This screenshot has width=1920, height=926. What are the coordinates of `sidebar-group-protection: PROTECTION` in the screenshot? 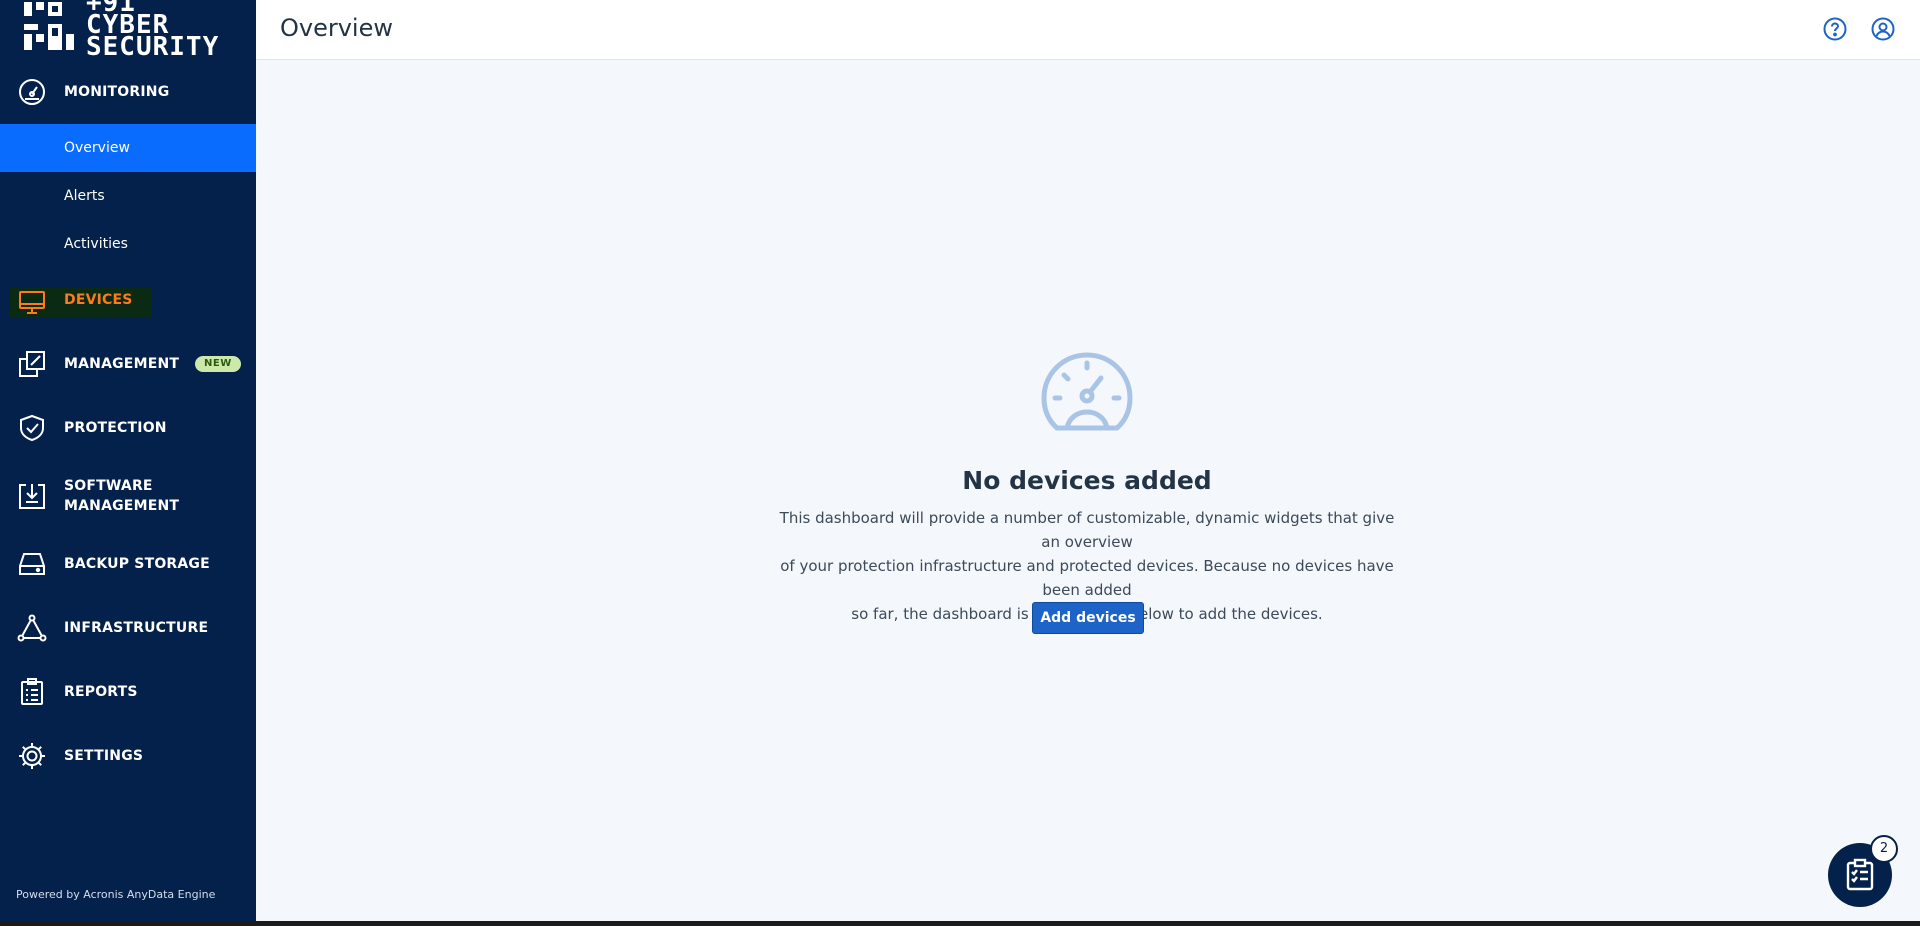 It's located at (128, 428).